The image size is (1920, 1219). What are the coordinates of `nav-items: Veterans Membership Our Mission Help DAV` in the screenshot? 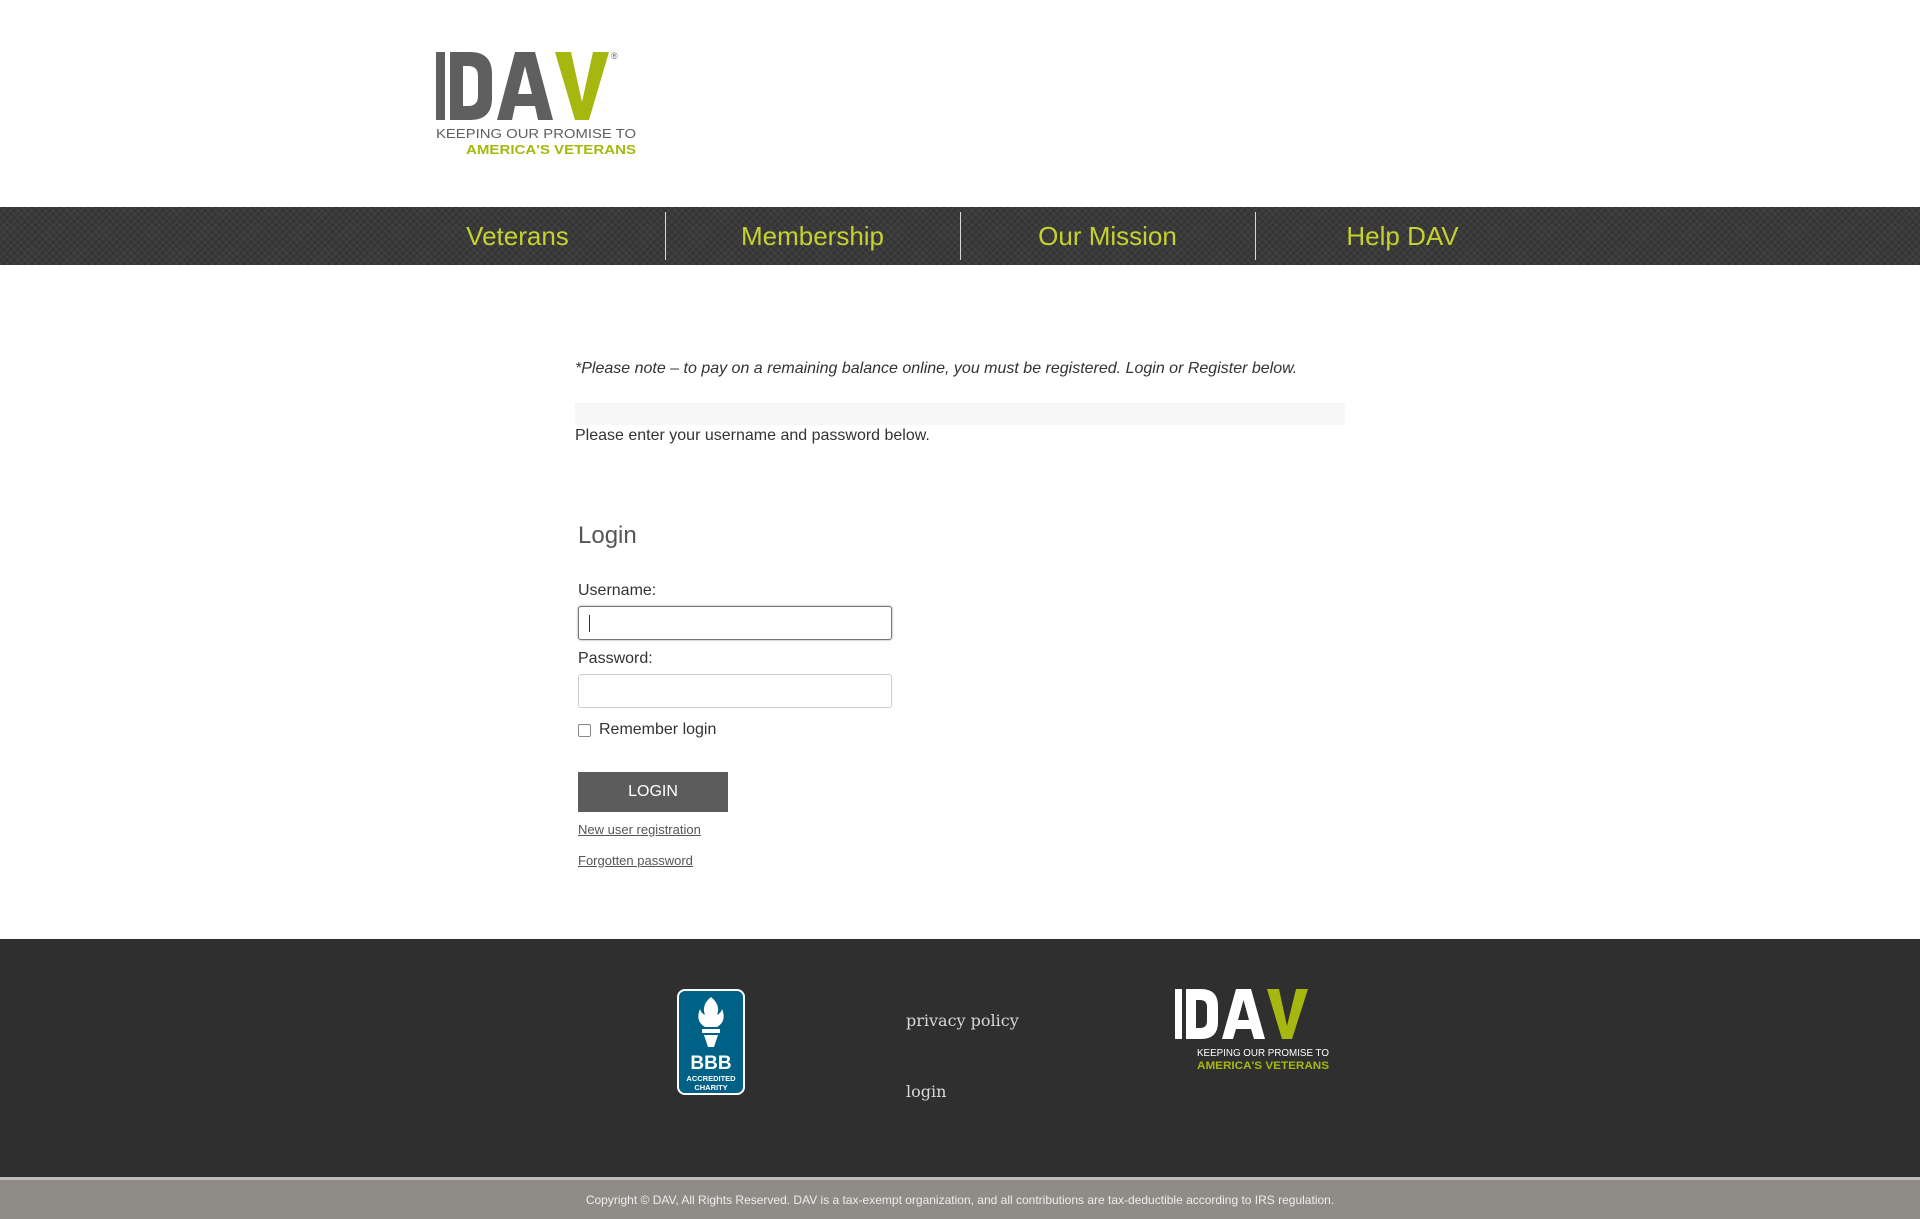 It's located at (960, 236).